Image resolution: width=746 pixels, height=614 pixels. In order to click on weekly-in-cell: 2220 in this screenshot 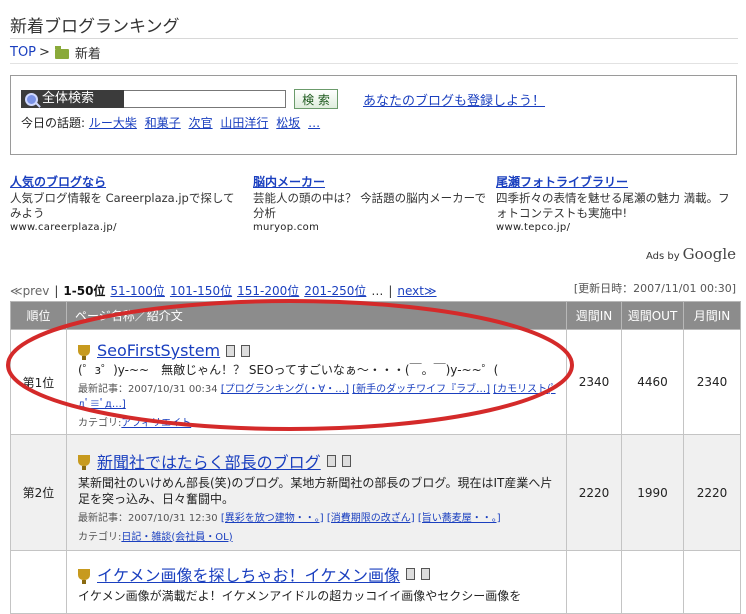, I will do `click(594, 492)`.